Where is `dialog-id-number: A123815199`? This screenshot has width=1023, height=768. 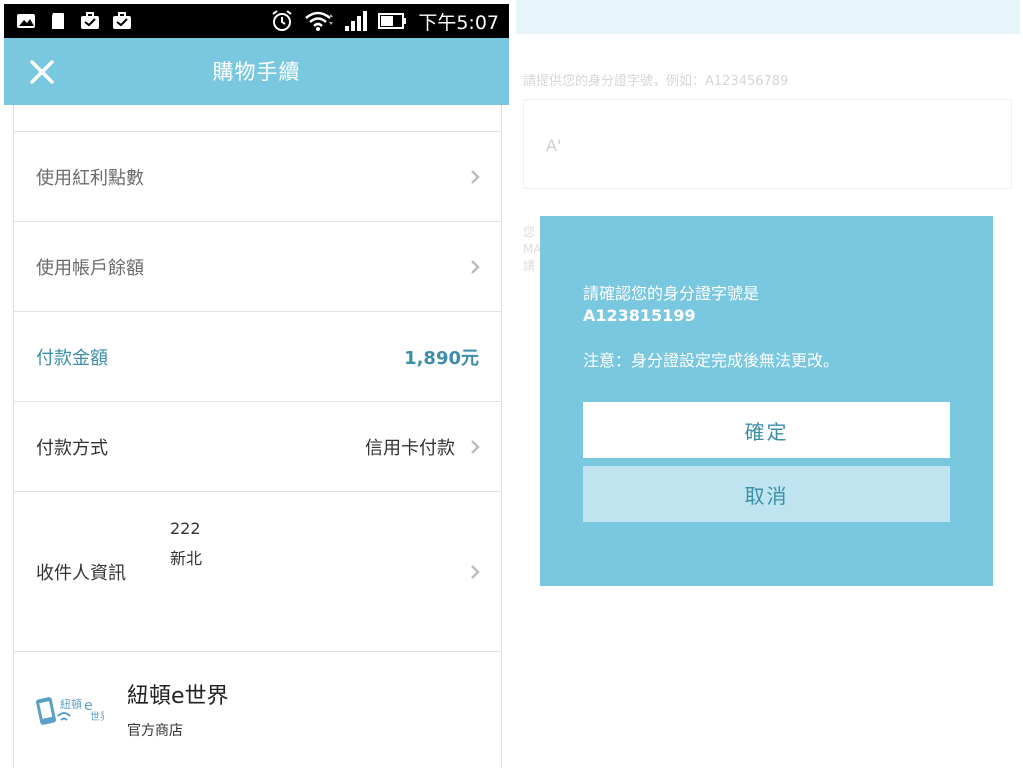 dialog-id-number: A123815199 is located at coordinates (639, 315).